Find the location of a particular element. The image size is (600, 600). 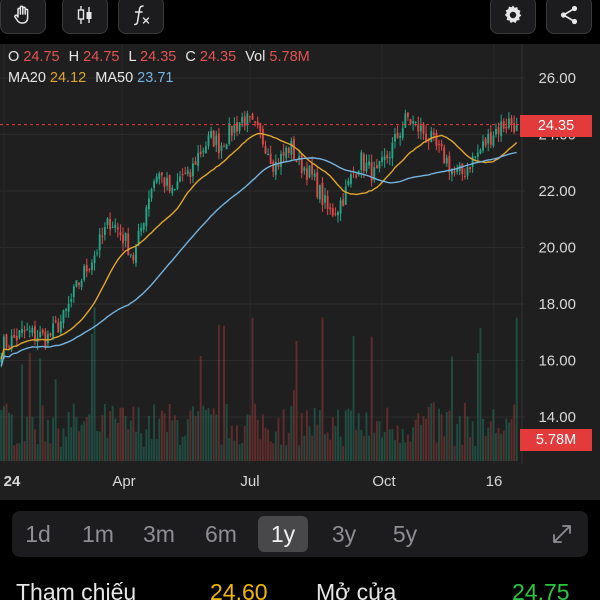

function-icon is located at coordinates (141, 15).